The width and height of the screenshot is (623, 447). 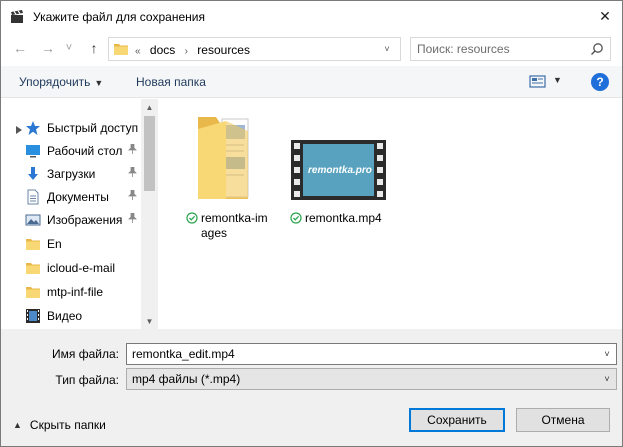 I want to click on file-name-text: remontka.mp4, so click(x=343, y=218).